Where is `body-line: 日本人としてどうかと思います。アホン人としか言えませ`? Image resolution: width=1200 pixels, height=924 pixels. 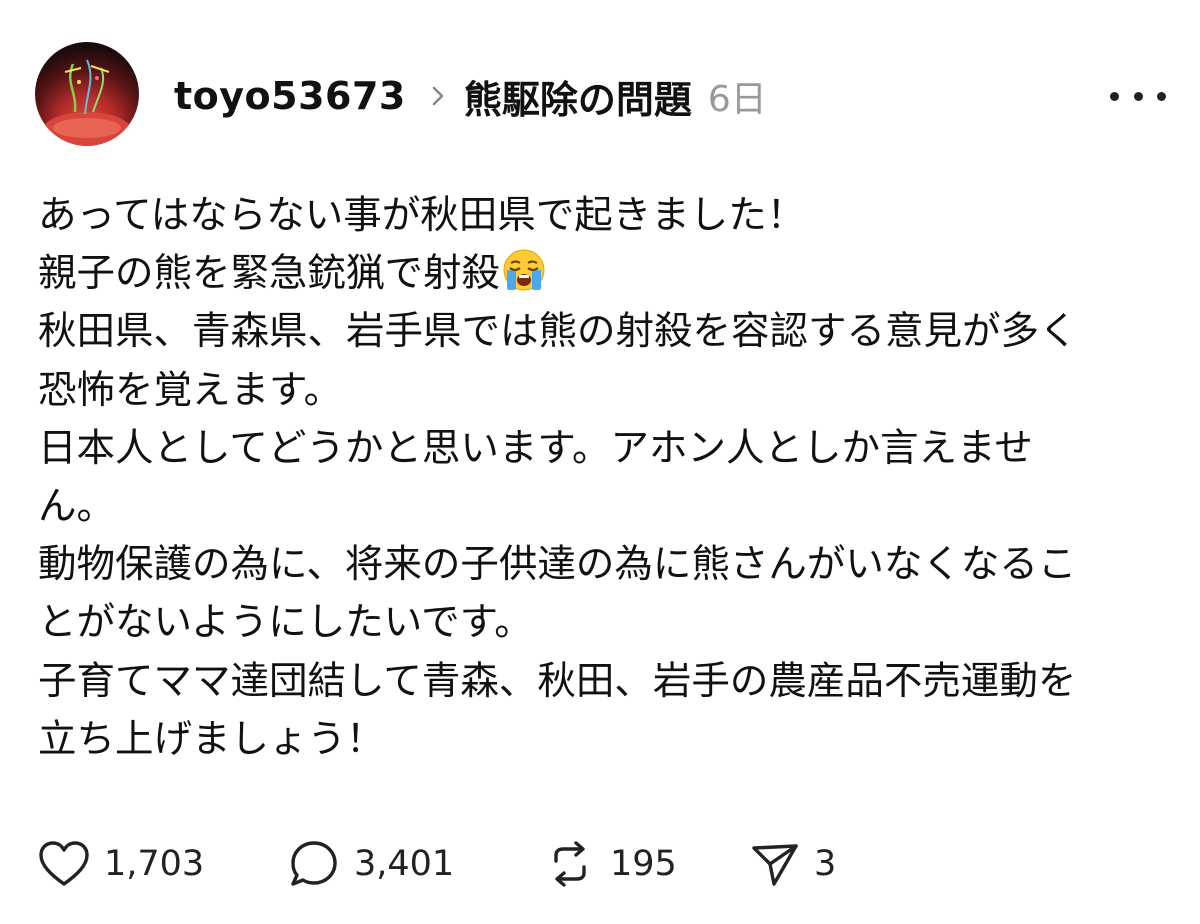
body-line: 日本人としてどうかと思います。アホン人としか言えませ is located at coordinates (535, 448).